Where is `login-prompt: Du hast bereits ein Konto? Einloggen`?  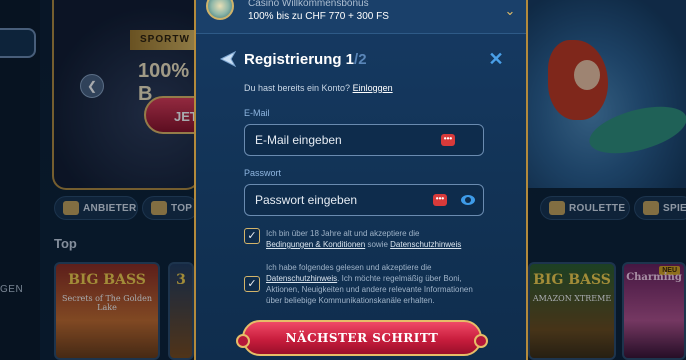
login-prompt: Du hast bereits ein Konto? Einloggen is located at coordinates (318, 88).